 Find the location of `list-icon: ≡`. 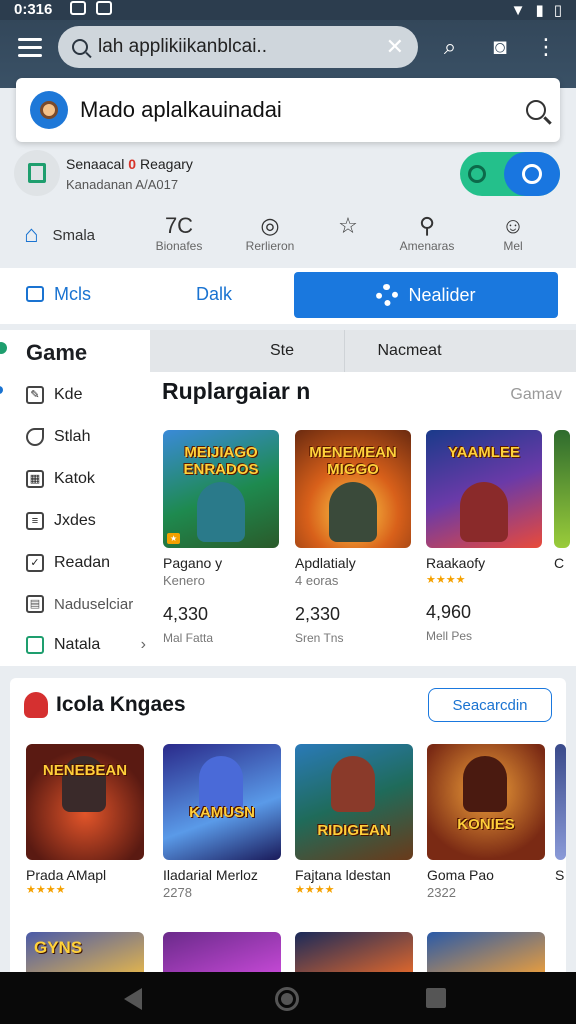

list-icon: ≡ is located at coordinates (35, 521).